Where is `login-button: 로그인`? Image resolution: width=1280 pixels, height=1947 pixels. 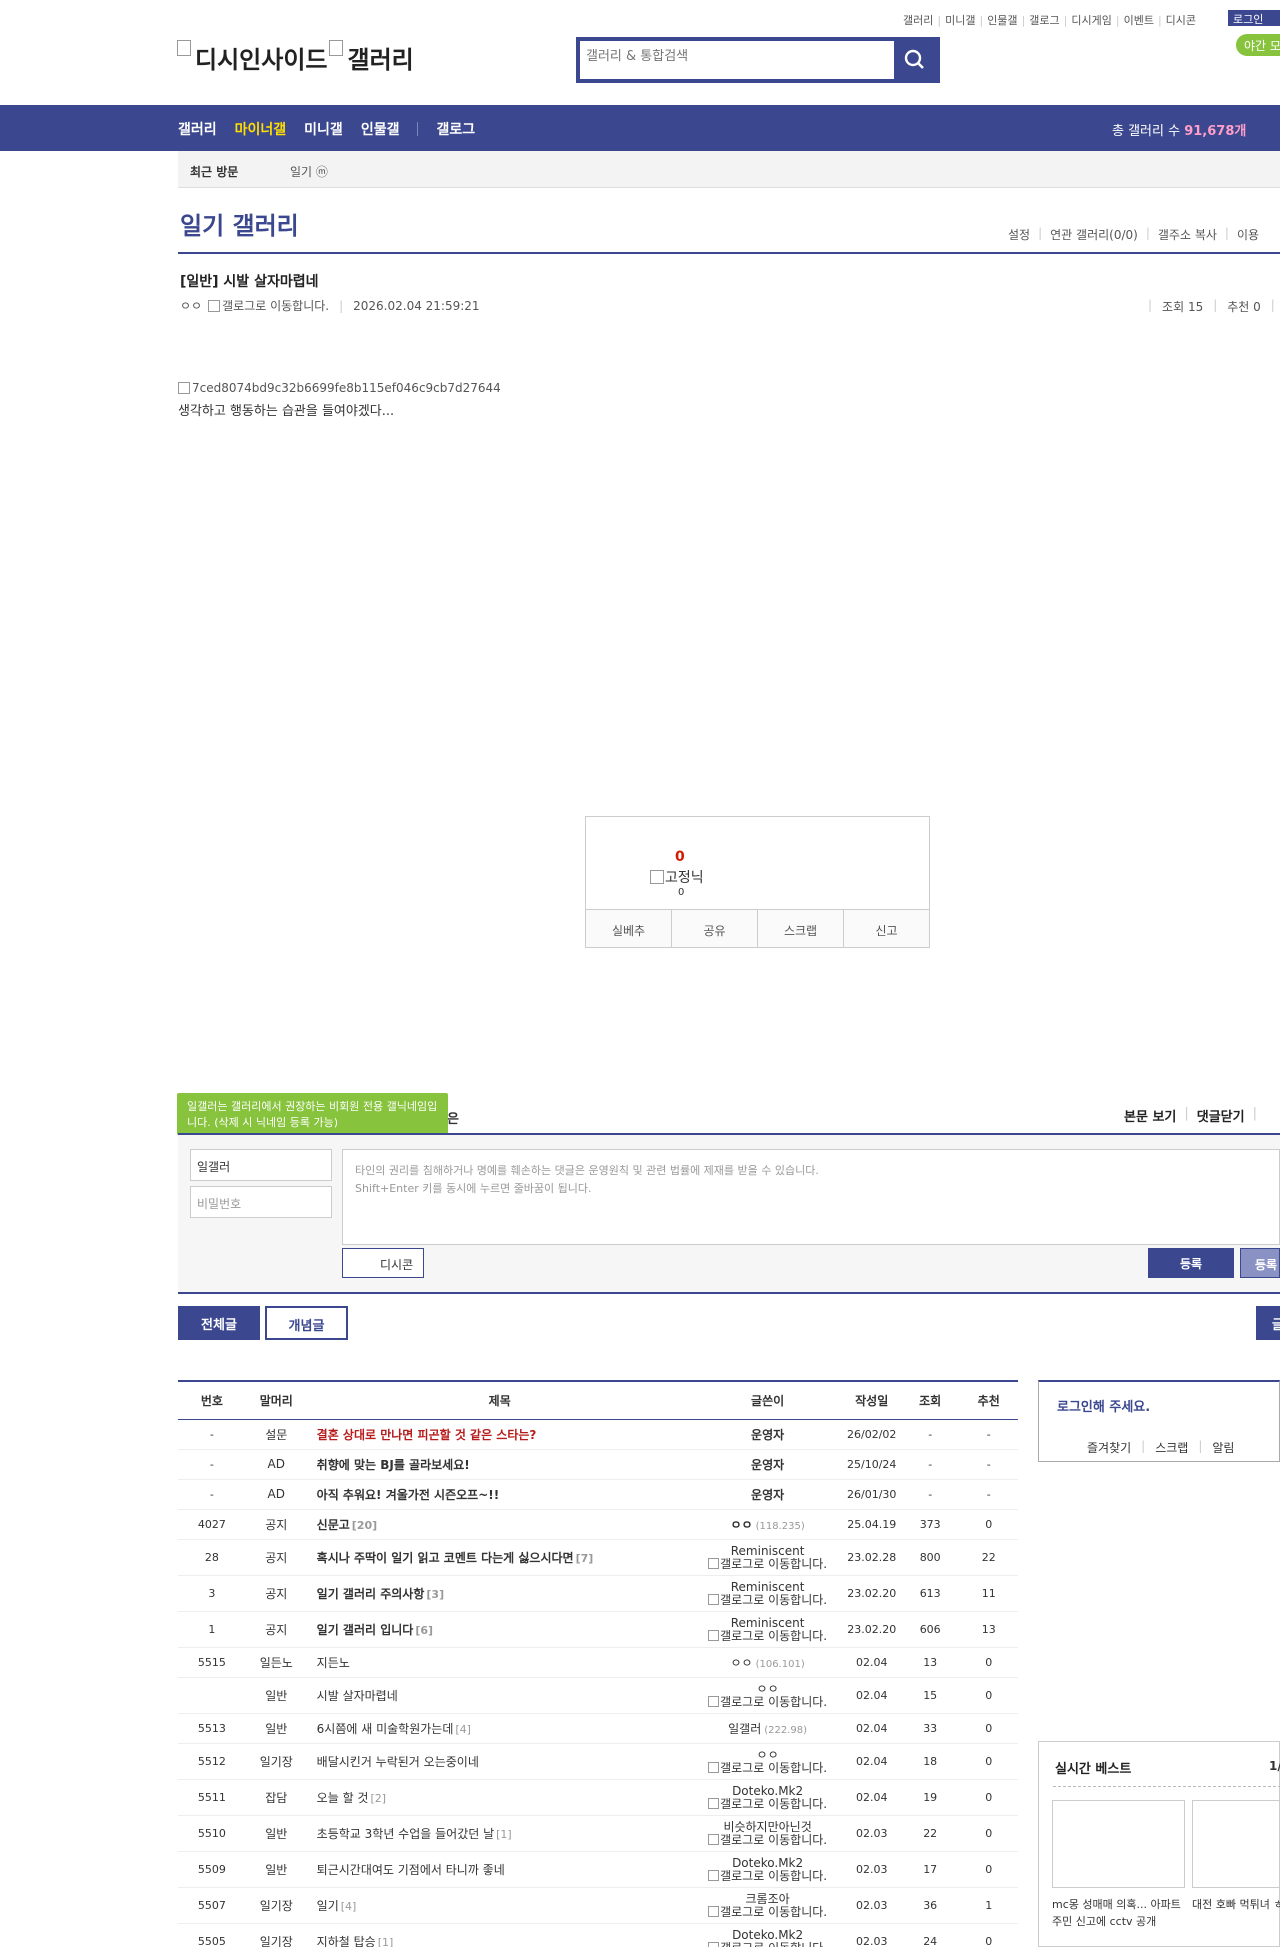 login-button: 로그인 is located at coordinates (1254, 18).